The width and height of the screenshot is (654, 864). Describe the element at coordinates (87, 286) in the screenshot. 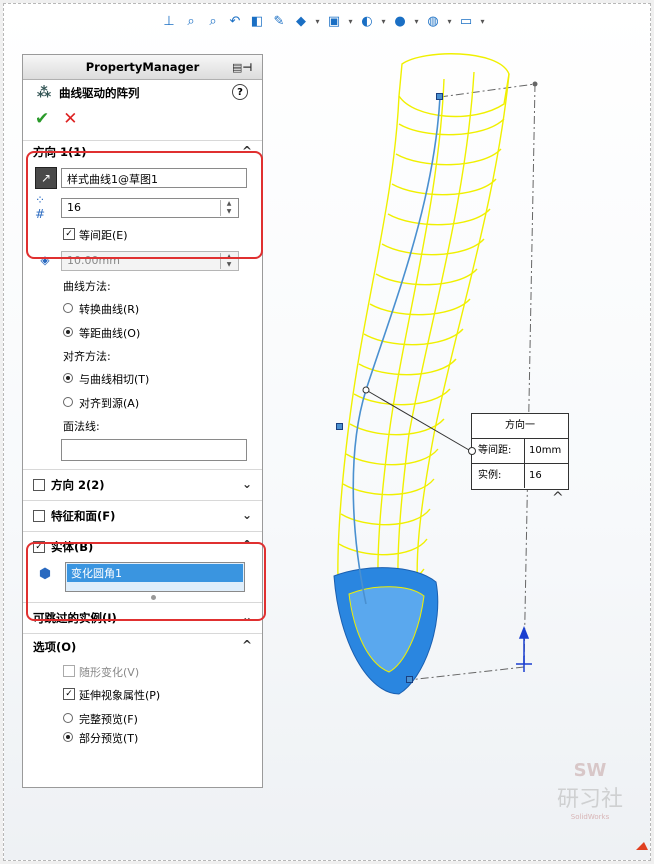

I see `curve-method-label: 曲线方法:` at that location.